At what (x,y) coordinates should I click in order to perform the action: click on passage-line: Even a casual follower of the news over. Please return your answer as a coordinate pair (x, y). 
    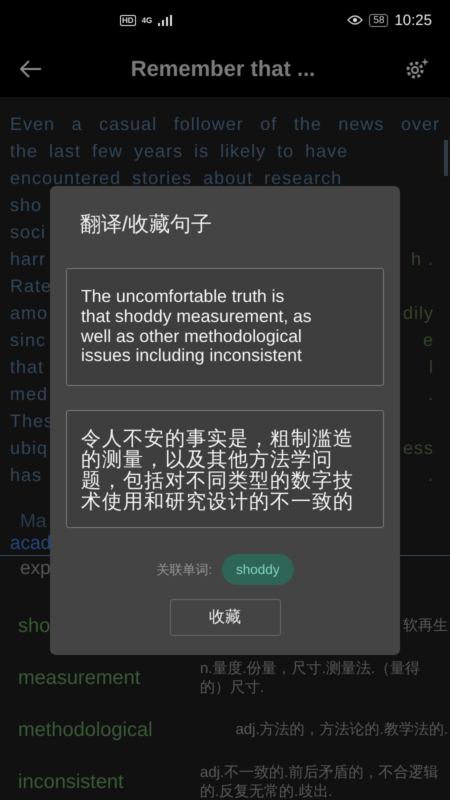
    Looking at the image, I should click on (225, 124).